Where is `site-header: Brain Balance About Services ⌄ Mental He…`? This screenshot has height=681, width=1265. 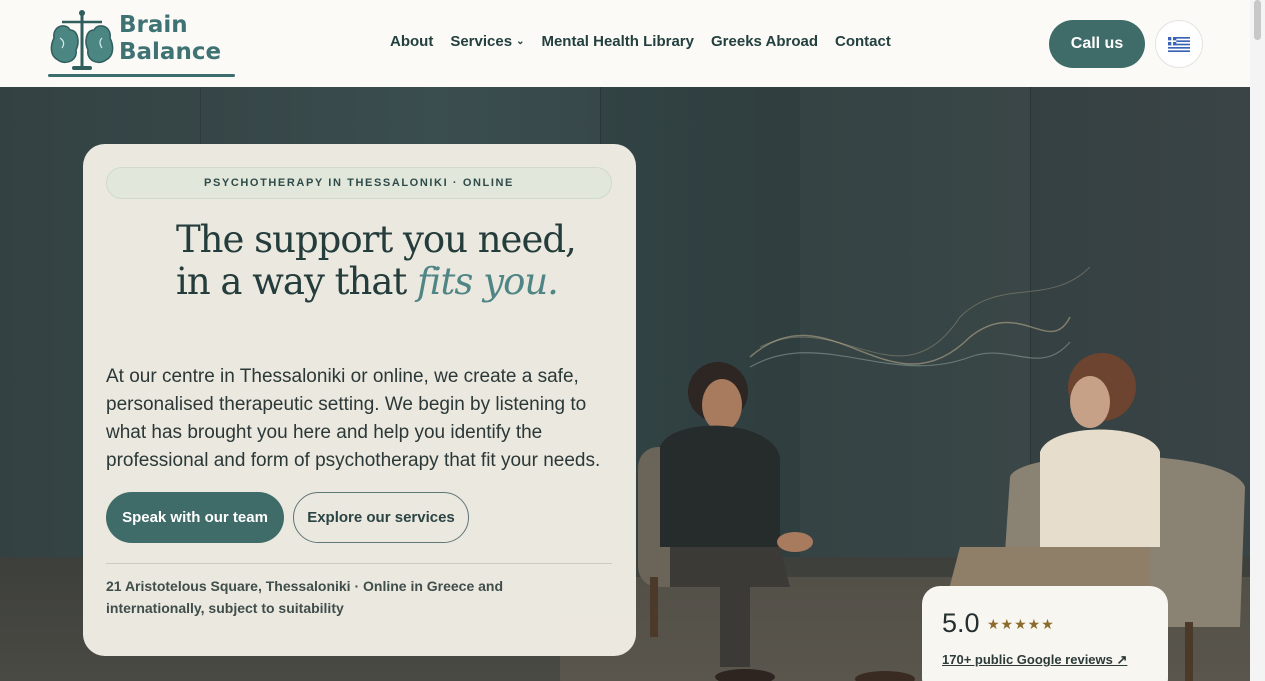
site-header: Brain Balance About Services ⌄ Mental He… is located at coordinates (625, 43).